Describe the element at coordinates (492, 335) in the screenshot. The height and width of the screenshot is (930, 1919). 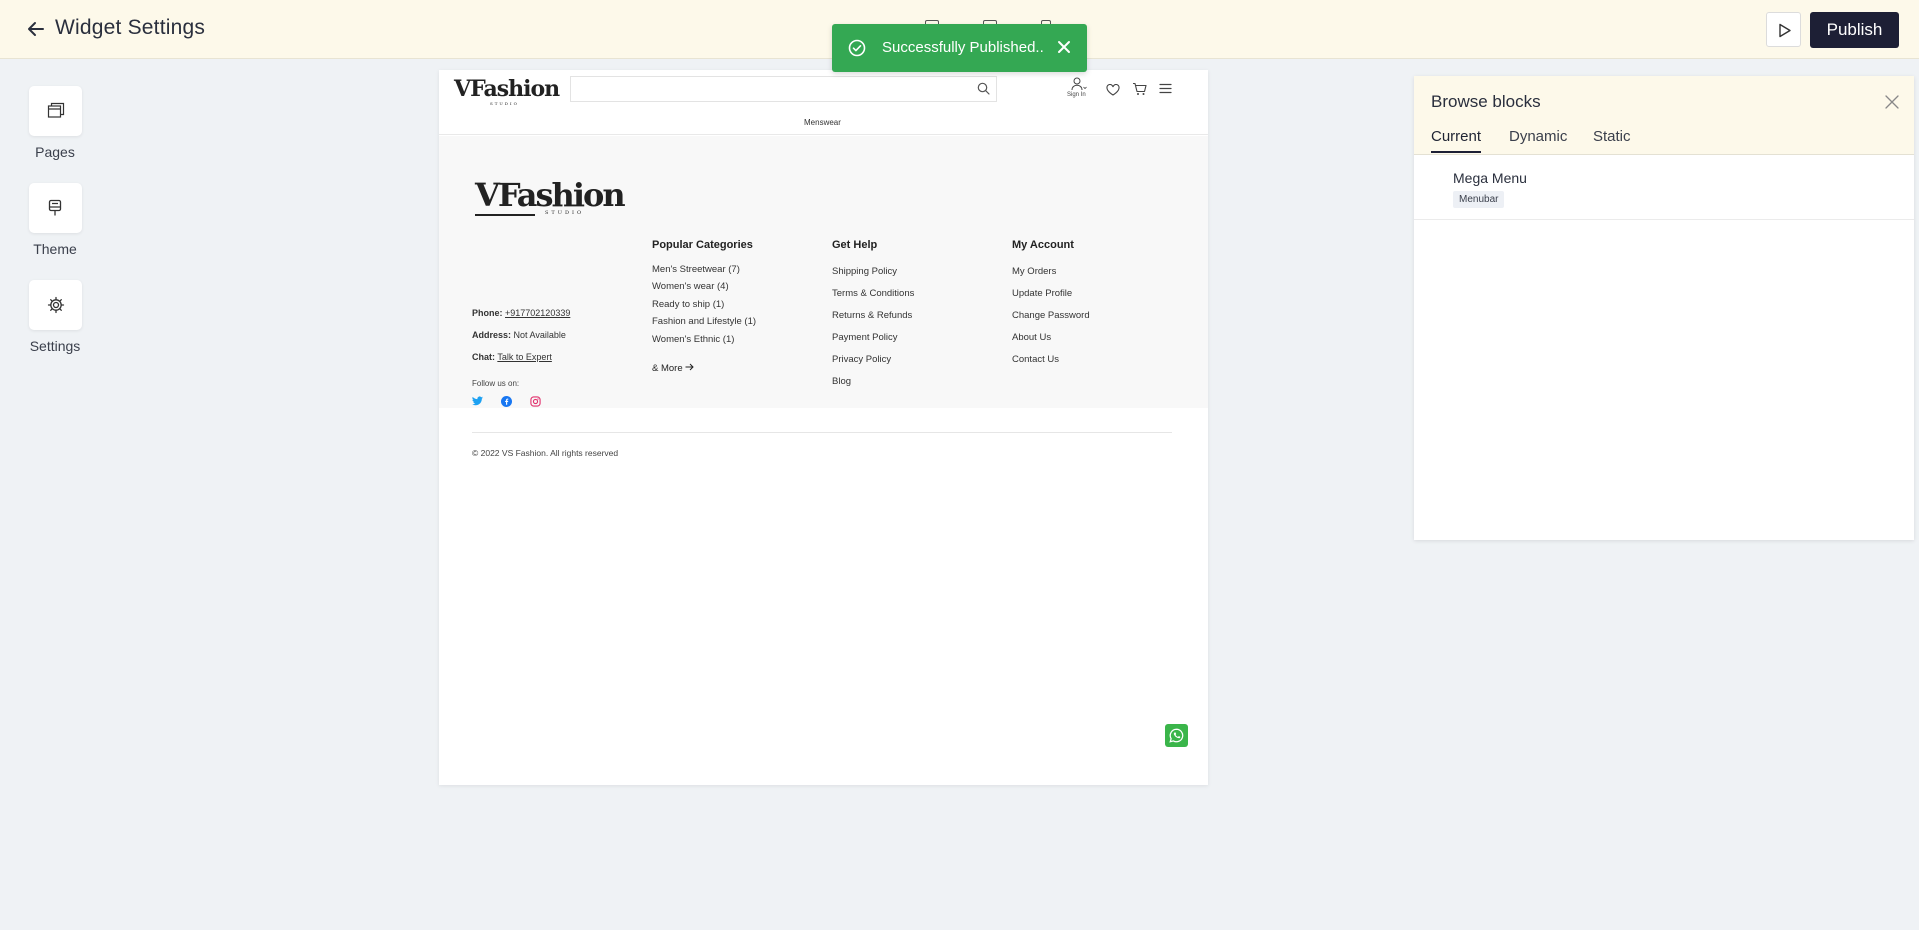
I see `address-label: Address:` at that location.